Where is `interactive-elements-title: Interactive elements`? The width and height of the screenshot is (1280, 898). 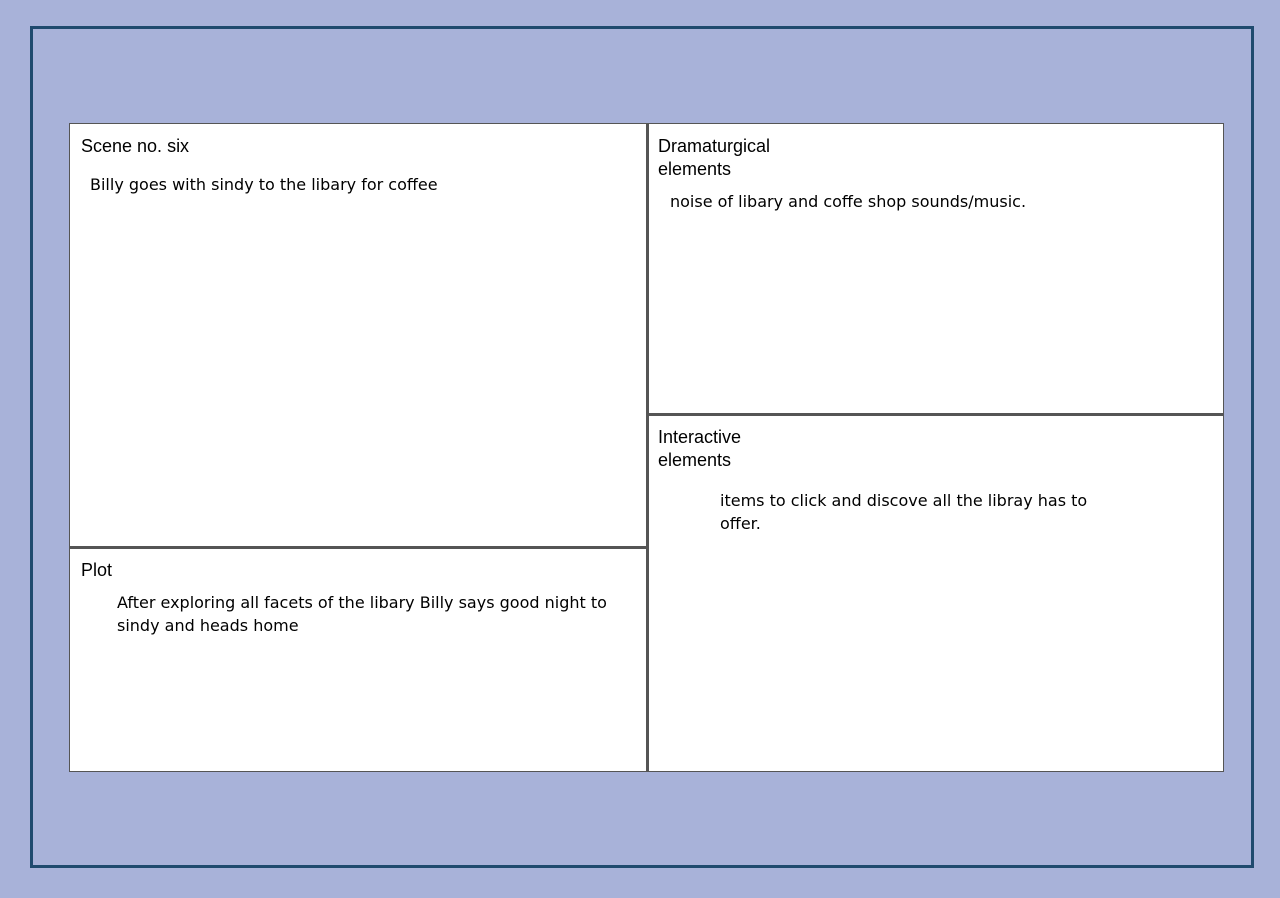 interactive-elements-title: Interactive elements is located at coordinates (700, 448).